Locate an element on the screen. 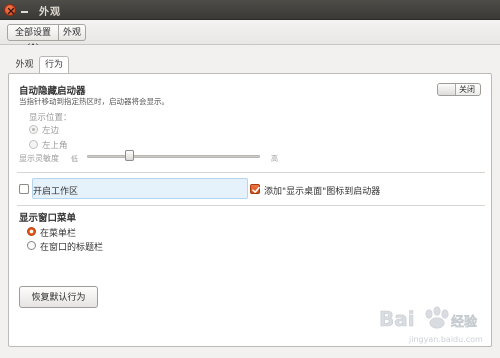 Image resolution: width=500 pixels, height=358 pixels. title-bar: 外观 is located at coordinates (250, 10).